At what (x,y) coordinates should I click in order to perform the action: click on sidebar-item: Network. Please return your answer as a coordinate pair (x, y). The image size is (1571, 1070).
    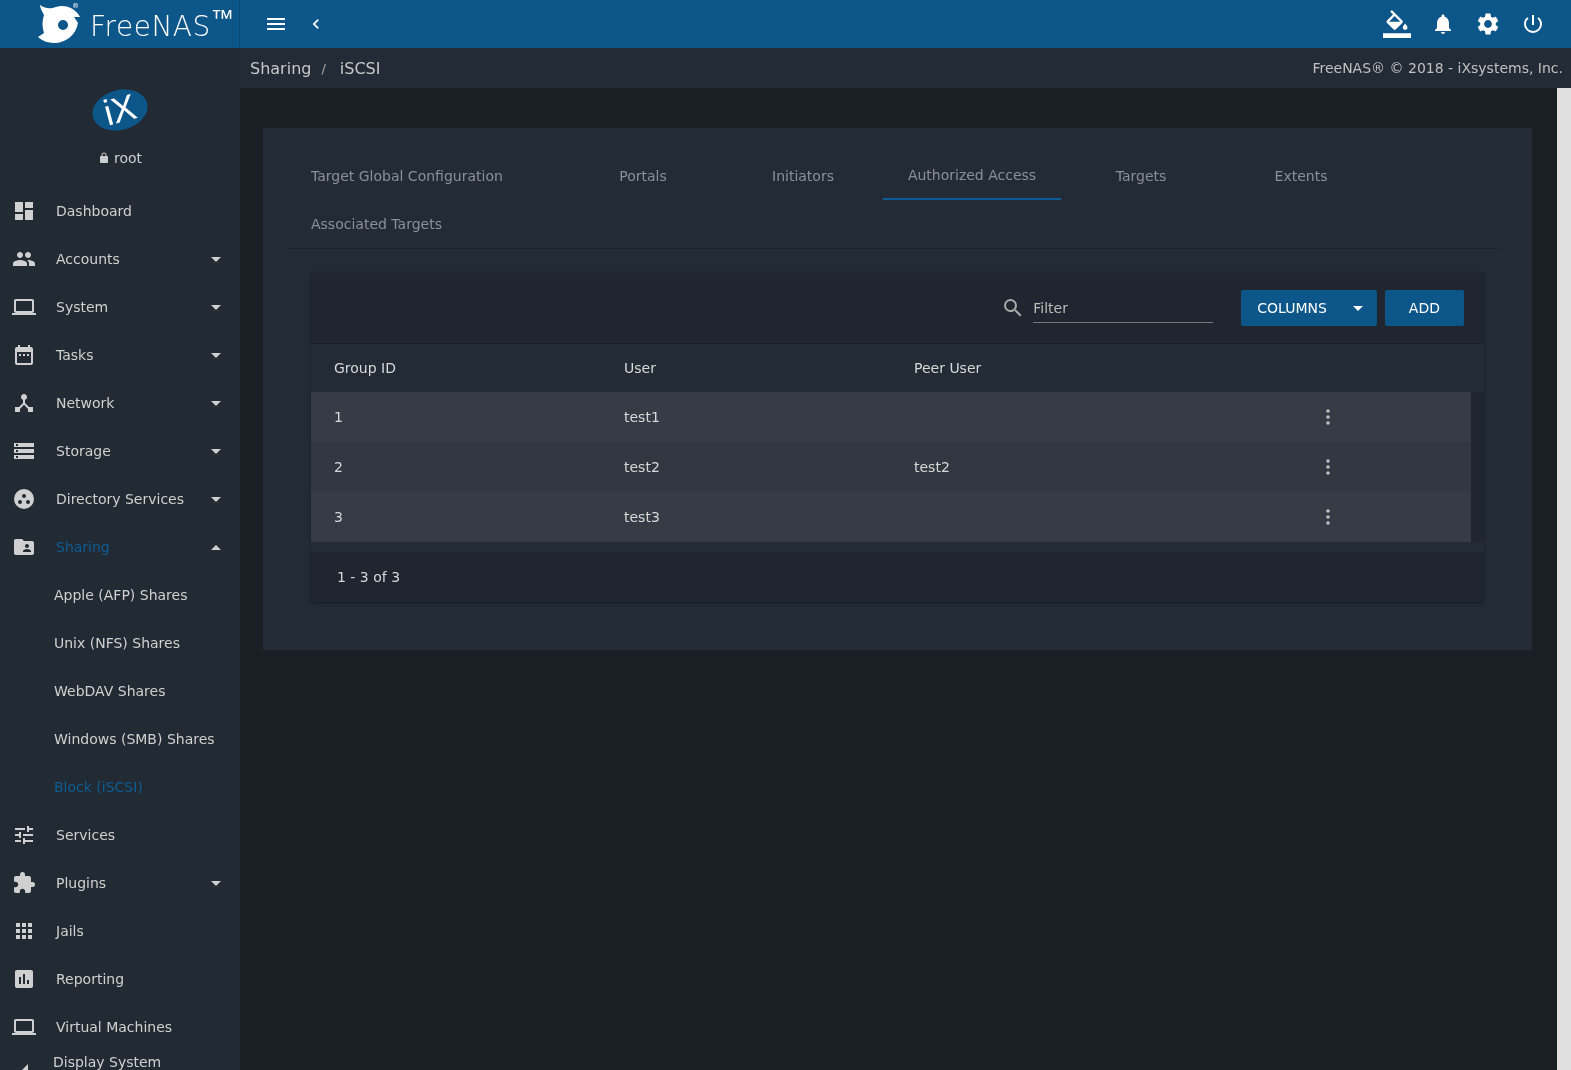
    Looking at the image, I should click on (120, 403).